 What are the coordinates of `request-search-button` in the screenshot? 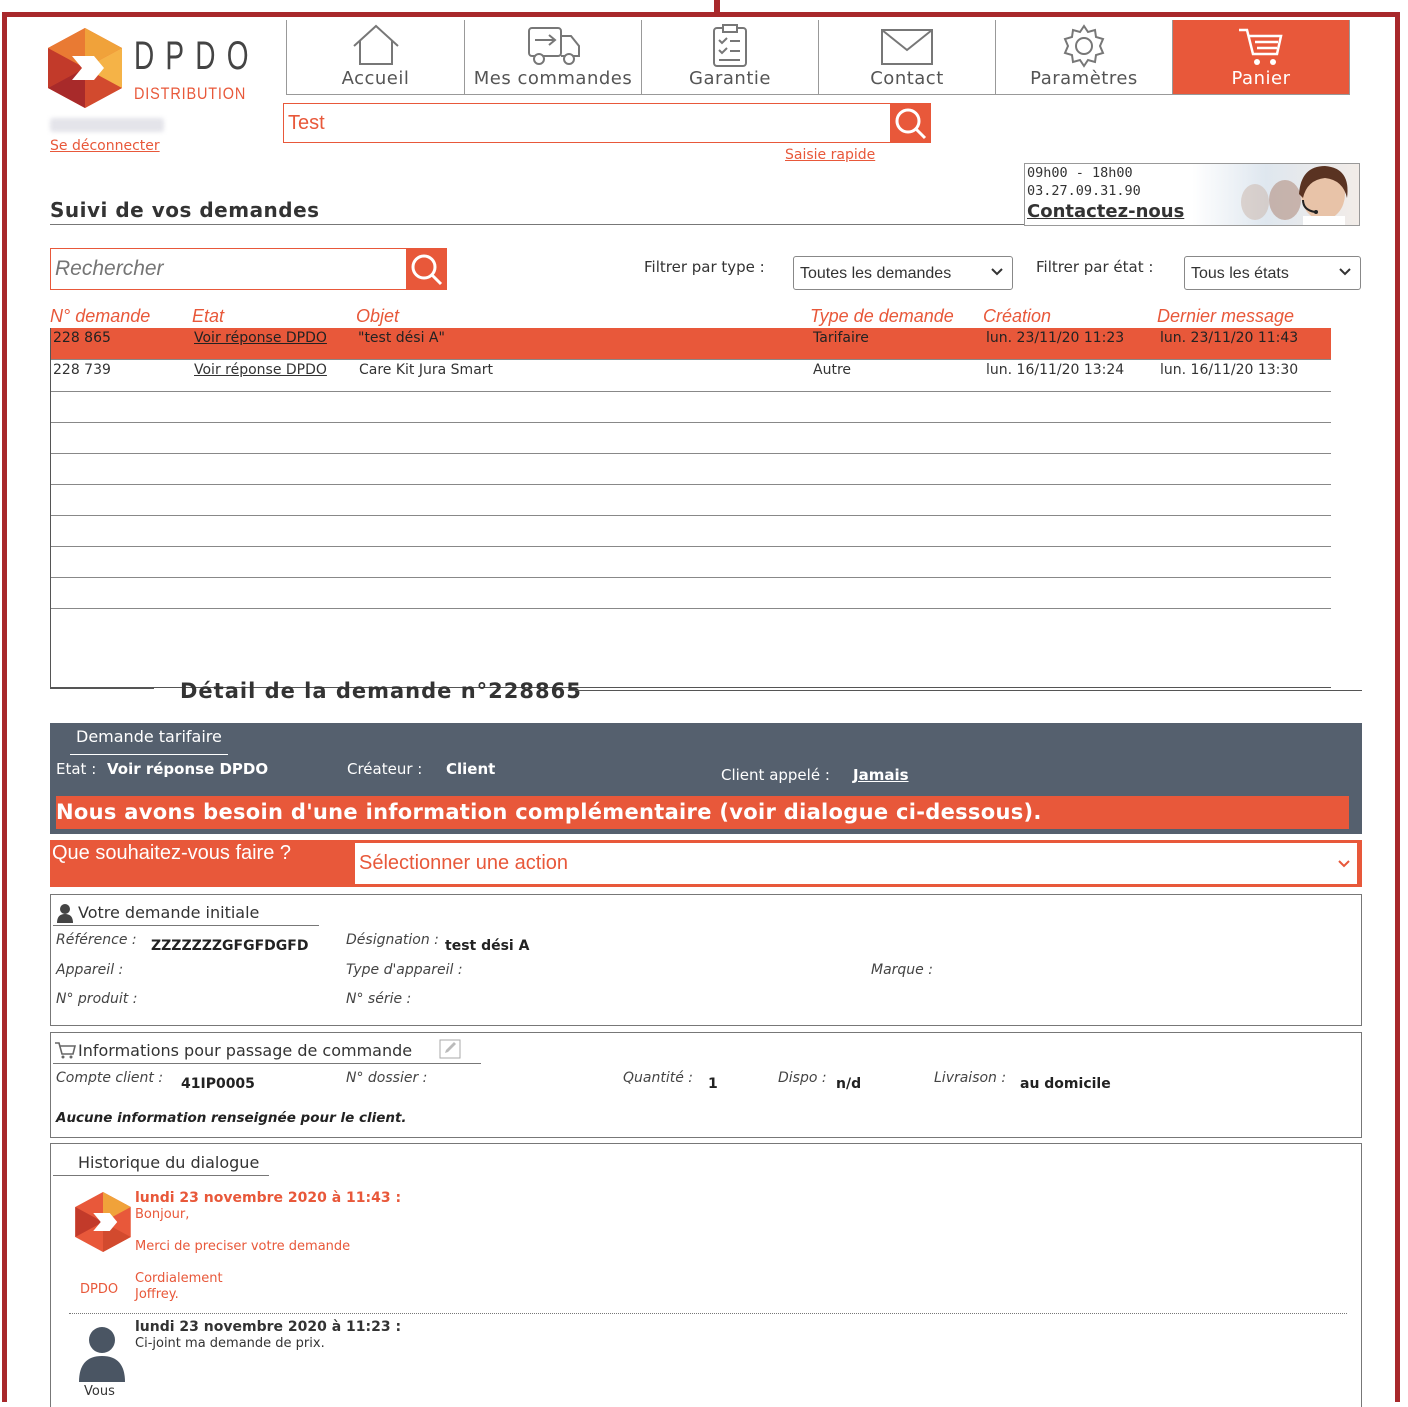 It's located at (426, 269).